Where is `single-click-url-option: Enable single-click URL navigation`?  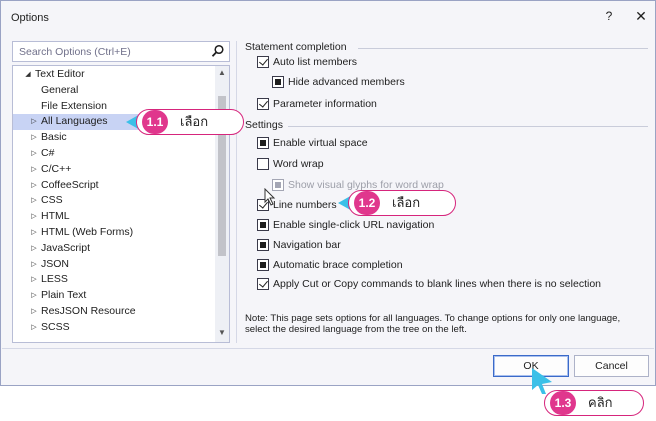
single-click-url-option: Enable single-click URL navigation is located at coordinates (377, 226).